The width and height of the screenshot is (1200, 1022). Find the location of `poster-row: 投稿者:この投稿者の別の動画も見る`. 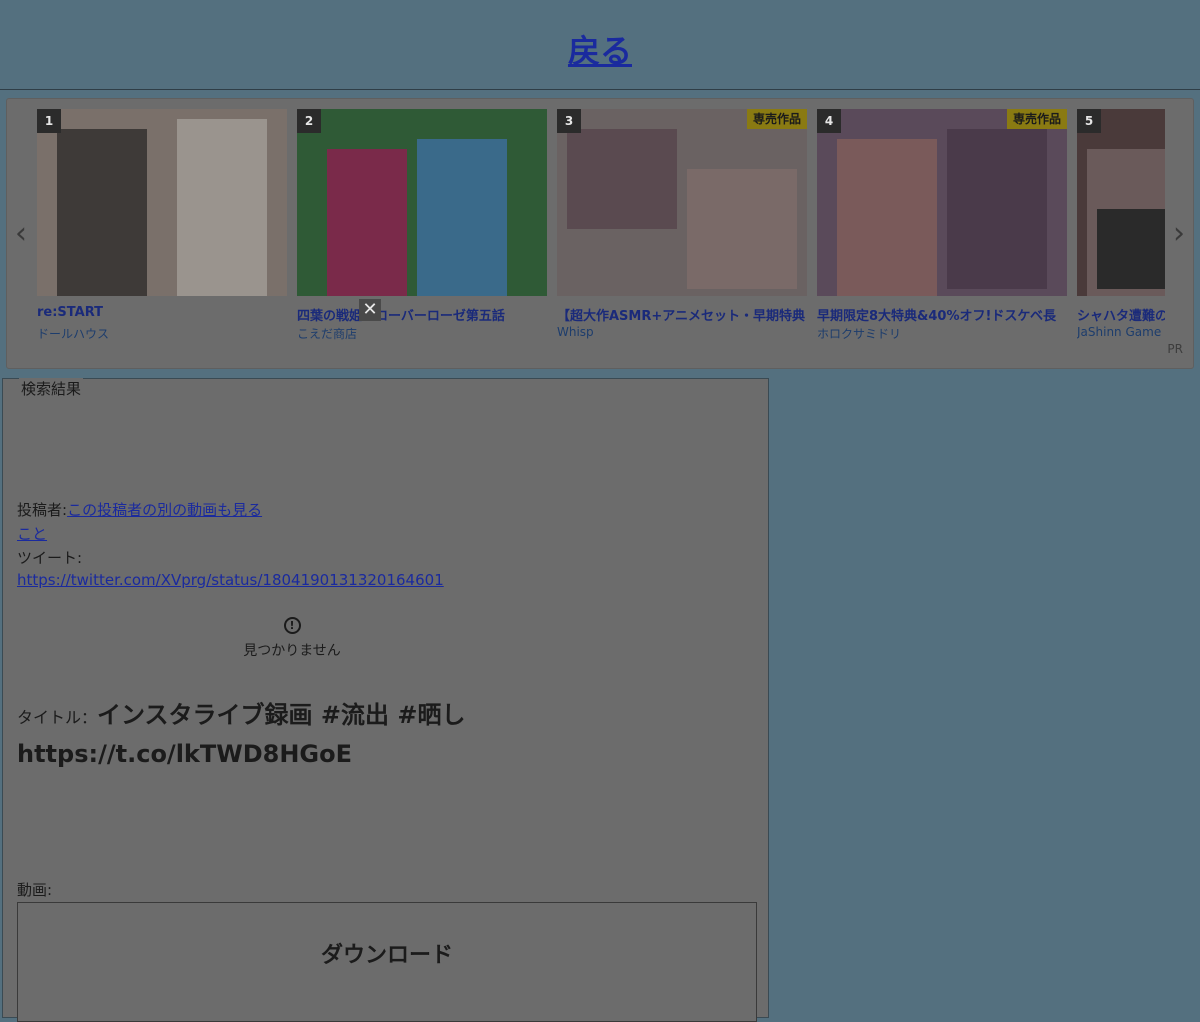

poster-row: 投稿者:この投稿者の別の動画も見る is located at coordinates (139, 509).